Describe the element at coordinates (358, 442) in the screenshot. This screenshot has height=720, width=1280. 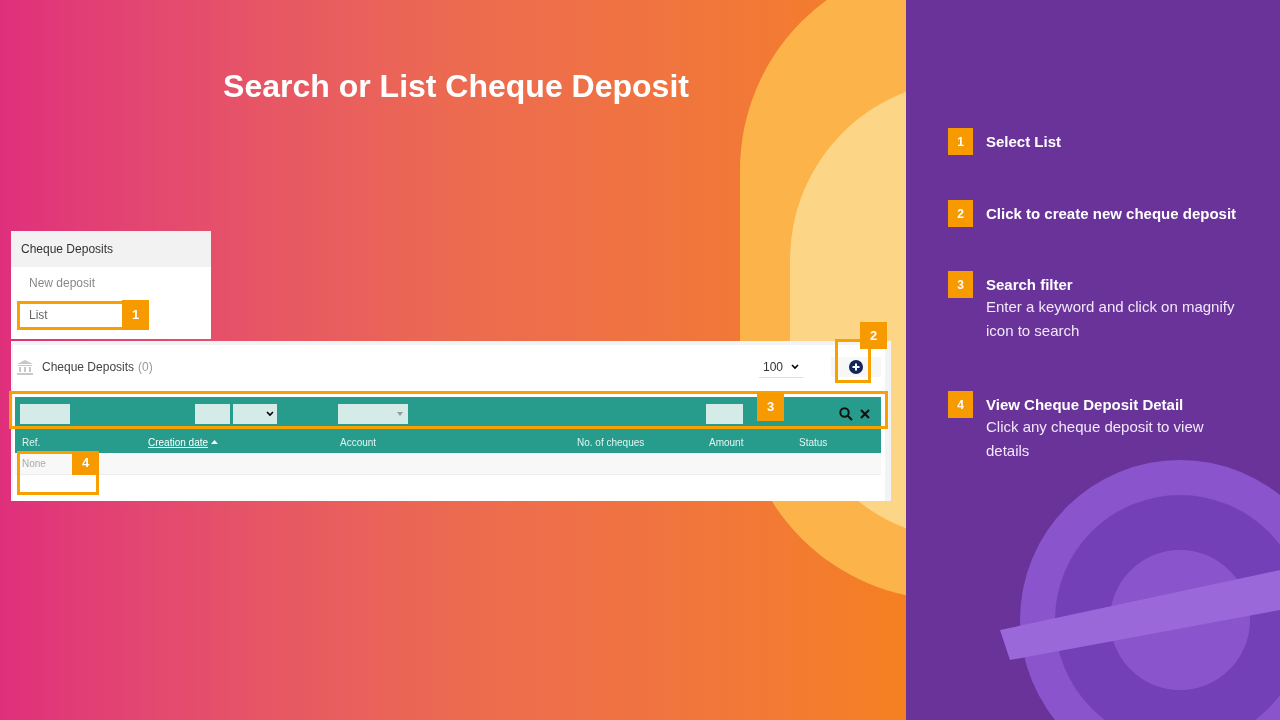
I see `column-header: Account` at that location.